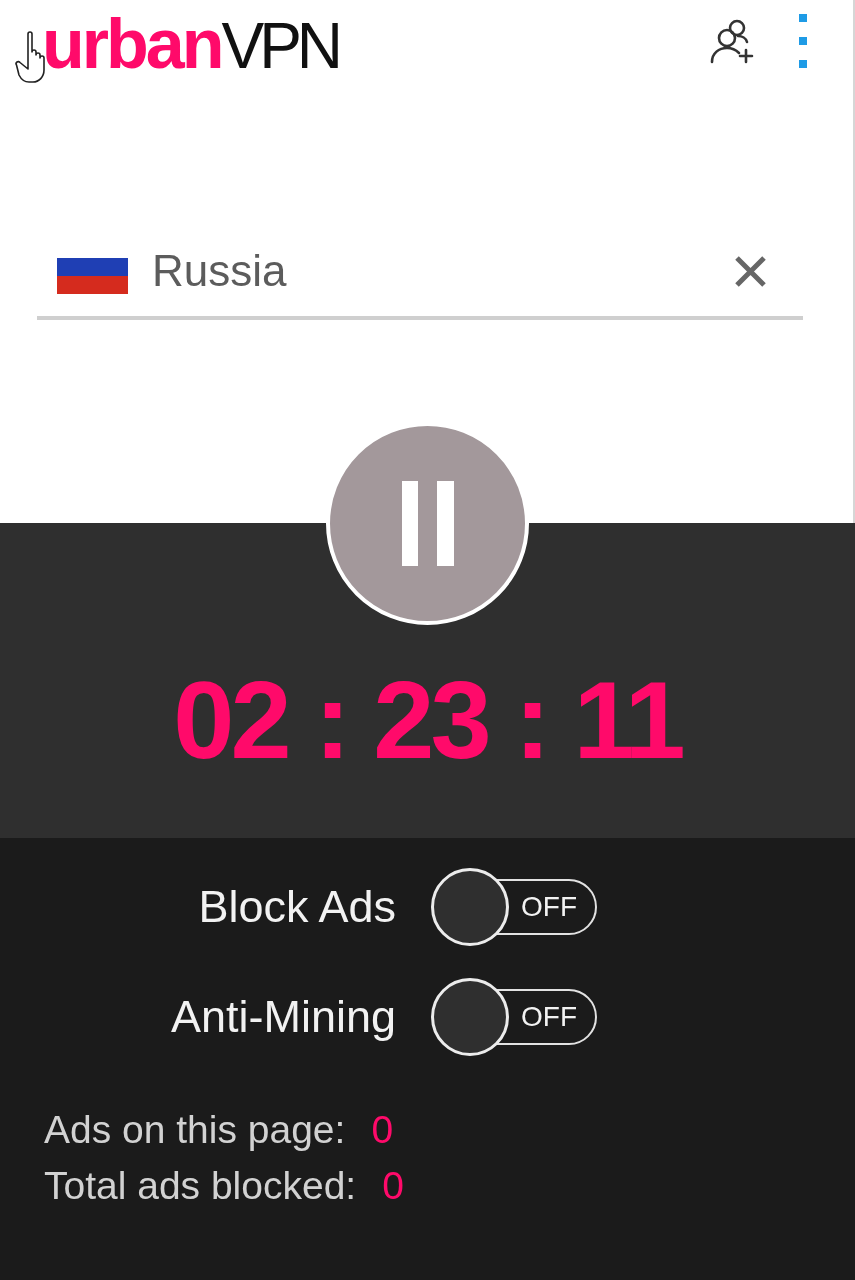 The width and height of the screenshot is (855, 1280). What do you see at coordinates (420, 278) in the screenshot?
I see `country-field: Russia` at bounding box center [420, 278].